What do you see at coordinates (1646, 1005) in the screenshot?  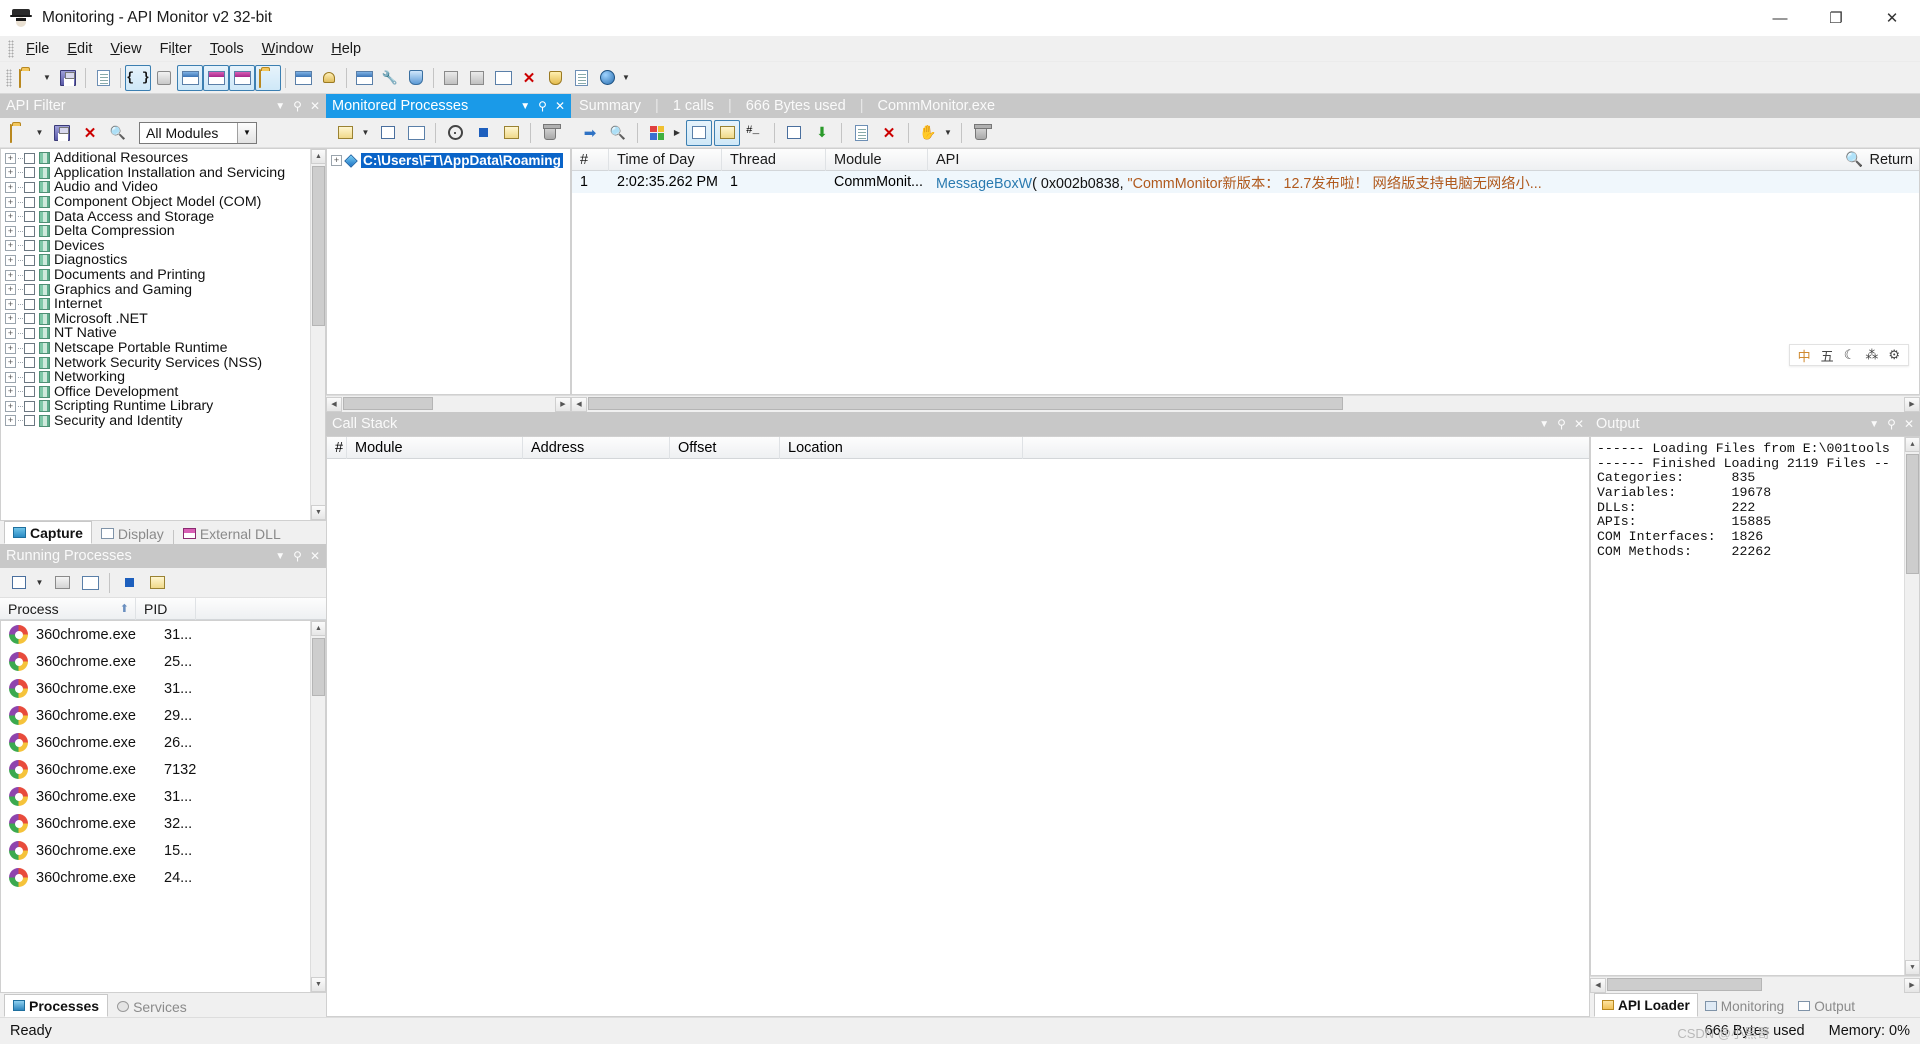 I see `tab-api-loader: API Loader` at bounding box center [1646, 1005].